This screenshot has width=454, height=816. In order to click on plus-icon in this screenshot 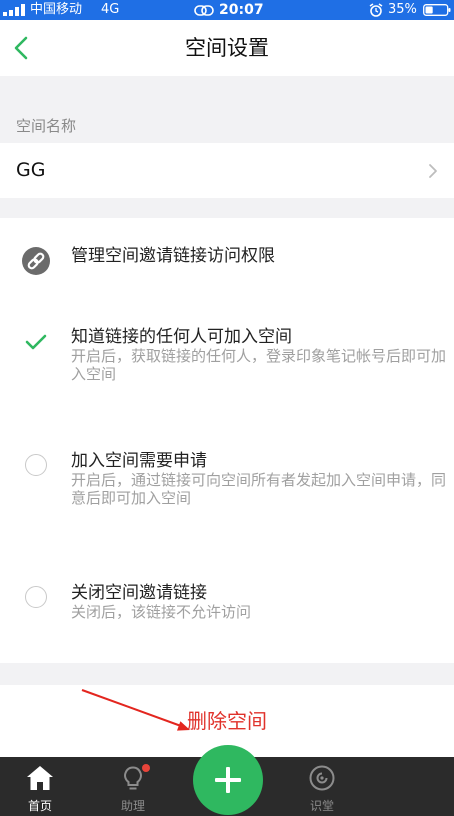, I will do `click(228, 780)`.